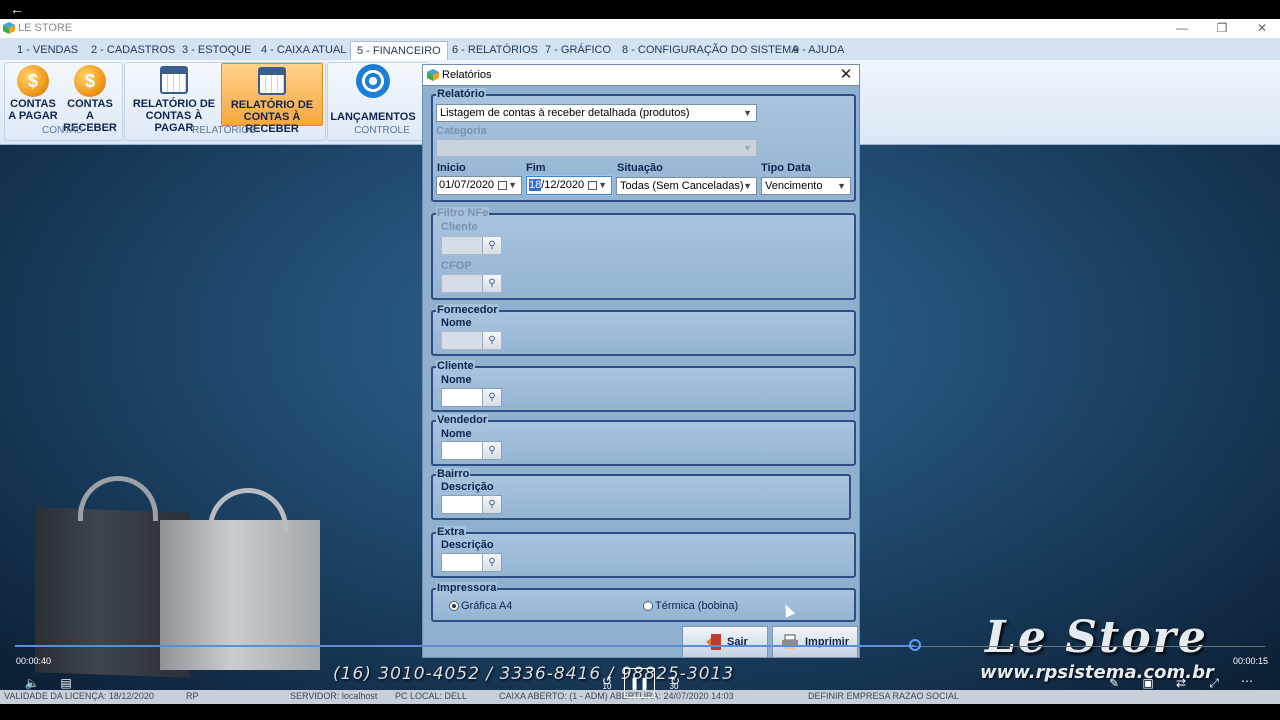 Image resolution: width=1280 pixels, height=720 pixels. What do you see at coordinates (90, 98) in the screenshot?
I see `contas-a-receber-button: $ CONTAS A RECEBER` at bounding box center [90, 98].